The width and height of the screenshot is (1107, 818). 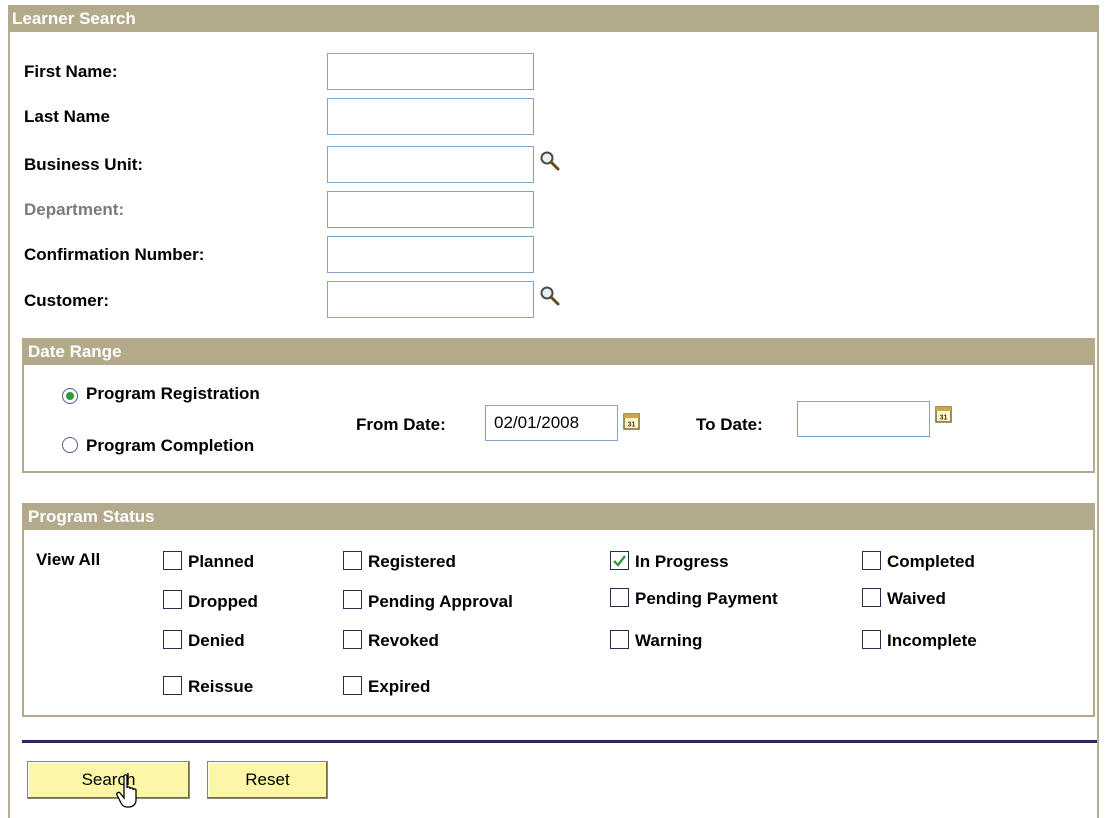 What do you see at coordinates (223, 601) in the screenshot?
I see `dropped-label: Dropped` at bounding box center [223, 601].